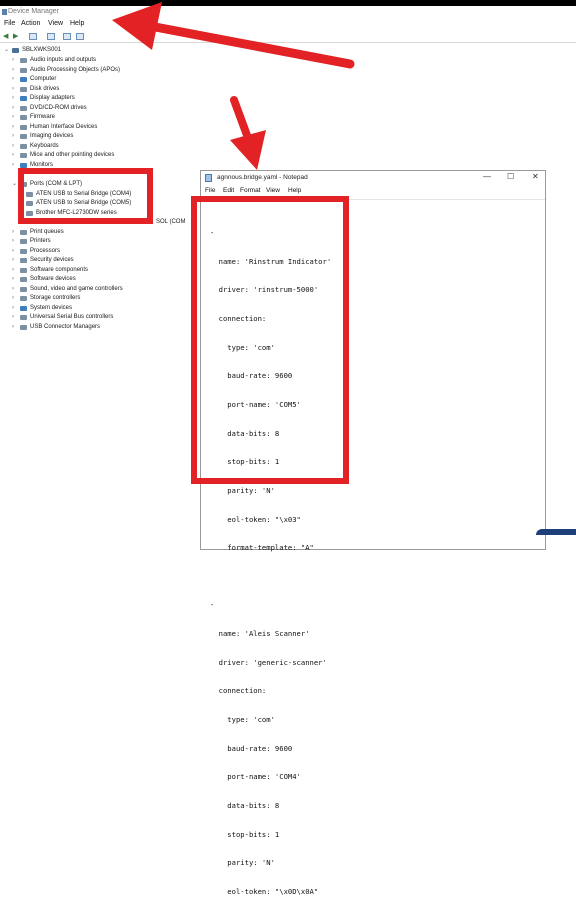 This screenshot has width=576, height=915. What do you see at coordinates (233, 35) in the screenshot?
I see `arrow-to-title` at bounding box center [233, 35].